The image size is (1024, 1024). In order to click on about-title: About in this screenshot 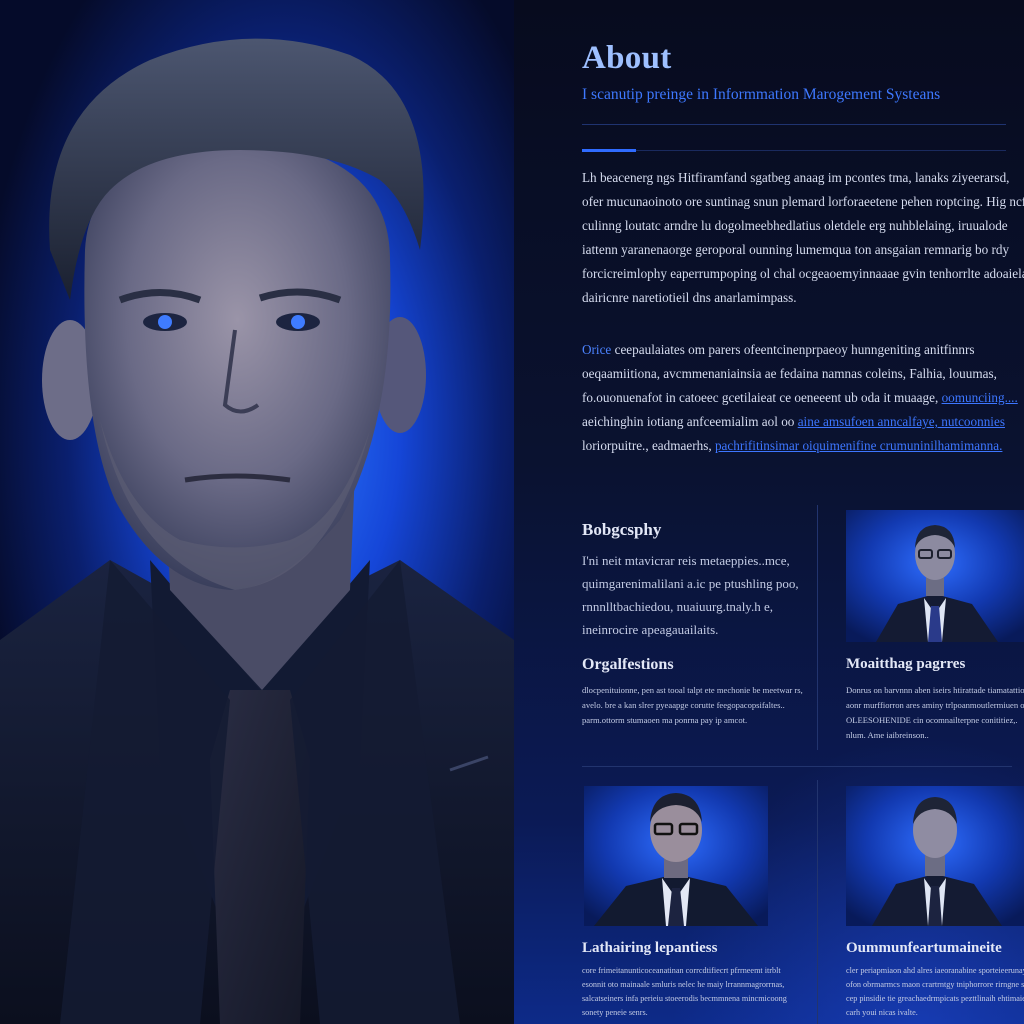, I will do `click(627, 58)`.